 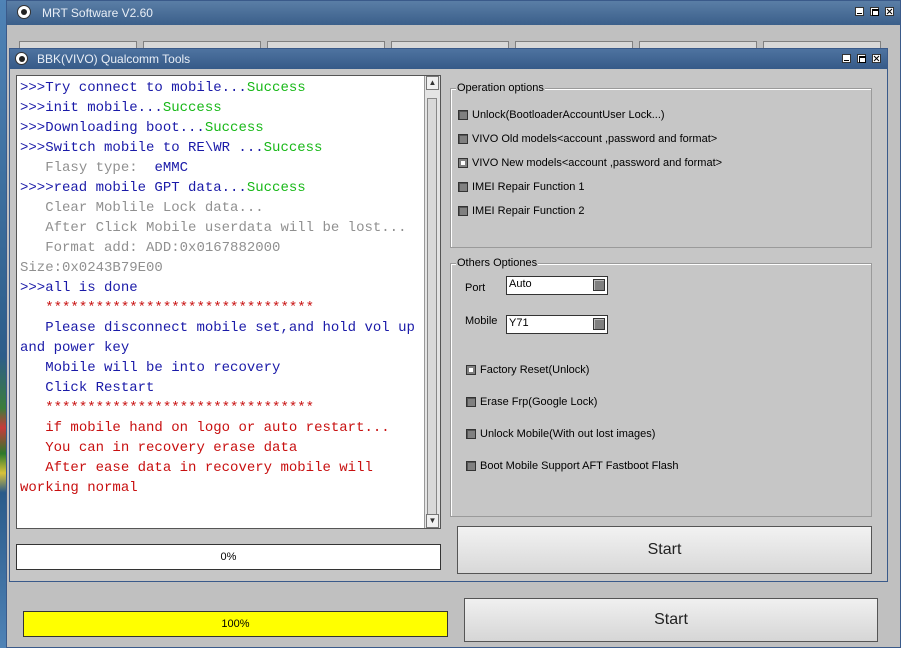 I want to click on option-boot-aft-fastboot: Boot Mobile Support AFT Fastboot Flash, so click(x=572, y=466).